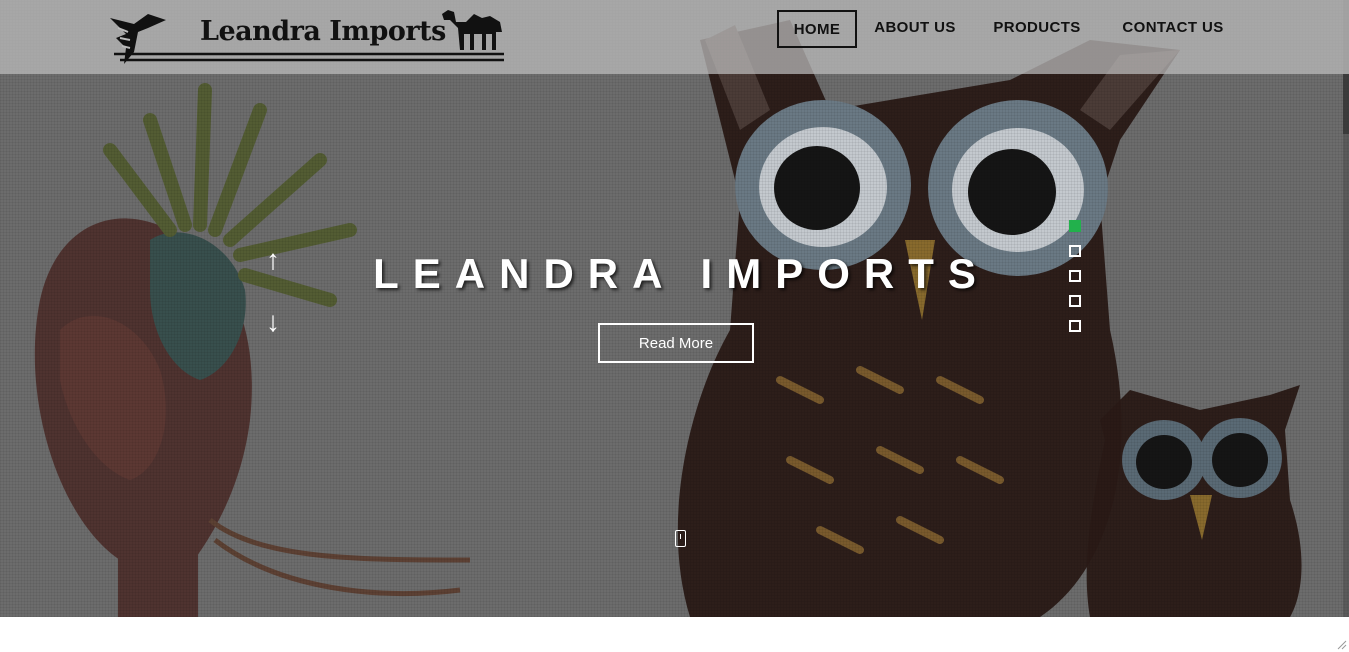 The height and width of the screenshot is (652, 1349). I want to click on hero-title: LEANDRA IMPORTS, so click(681, 273).